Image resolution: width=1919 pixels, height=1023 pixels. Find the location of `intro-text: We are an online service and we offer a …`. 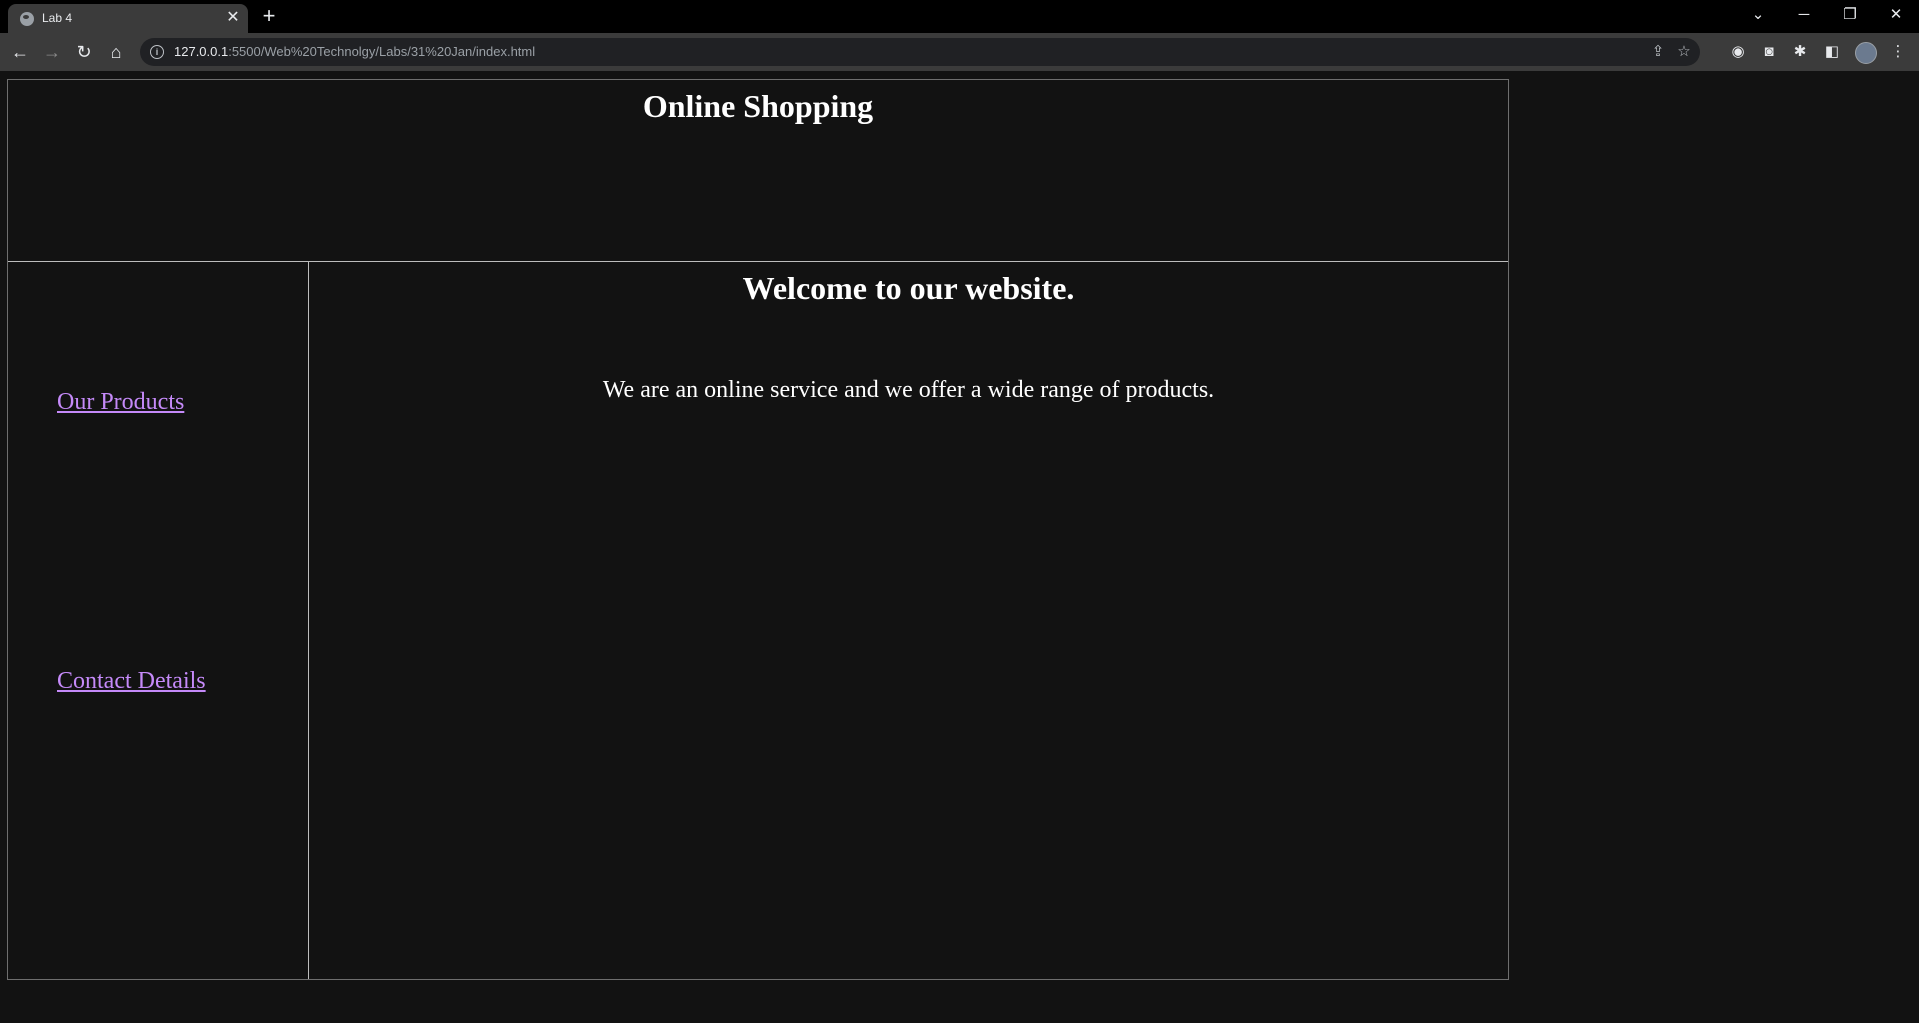

intro-text: We are an online service and we offer a … is located at coordinates (908, 390).